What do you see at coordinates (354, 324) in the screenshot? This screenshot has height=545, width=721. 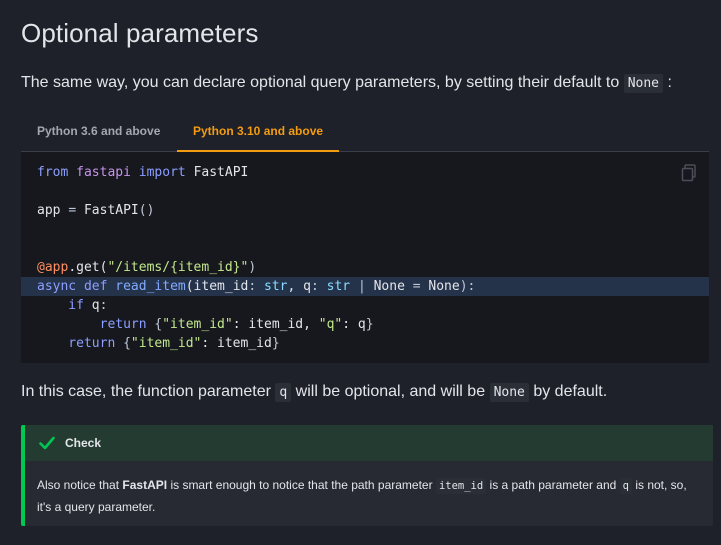 I see `code-token: : q` at bounding box center [354, 324].